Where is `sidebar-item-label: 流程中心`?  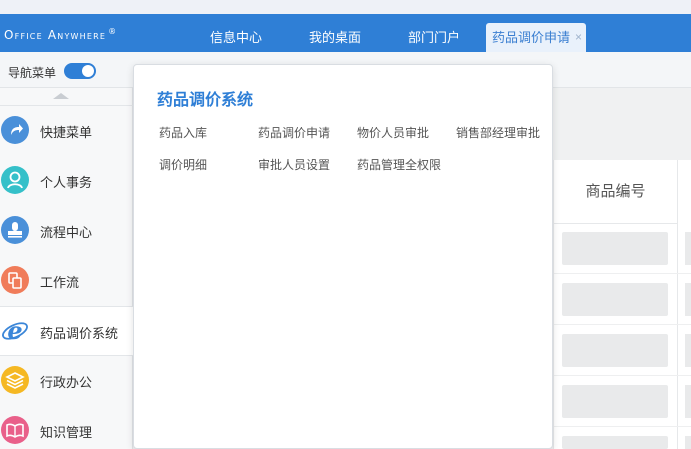
sidebar-item-label: 流程中心 is located at coordinates (66, 232).